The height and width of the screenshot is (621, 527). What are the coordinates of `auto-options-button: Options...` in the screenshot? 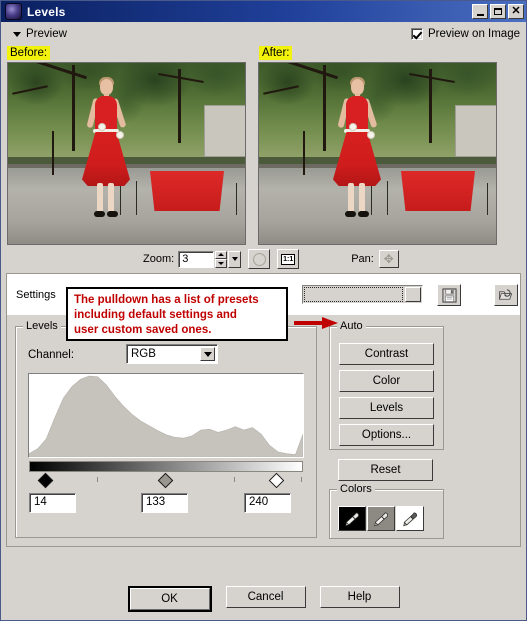 It's located at (386, 435).